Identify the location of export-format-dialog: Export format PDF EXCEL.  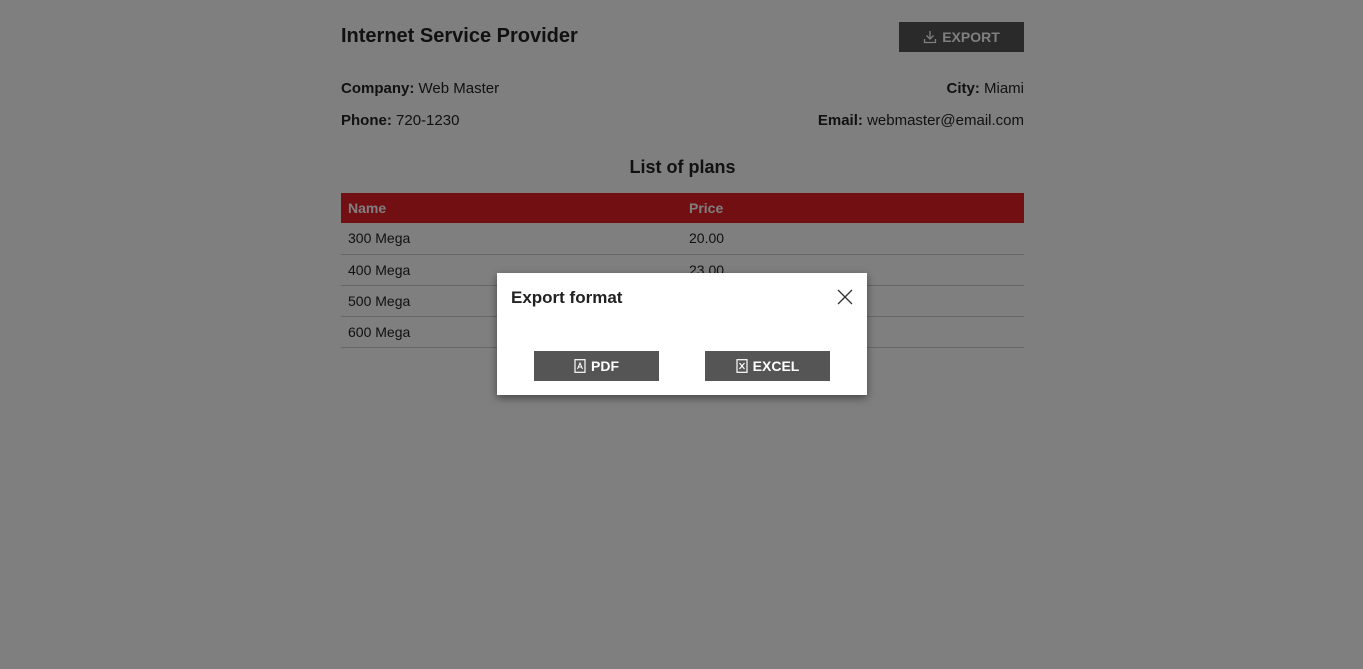
(682, 334).